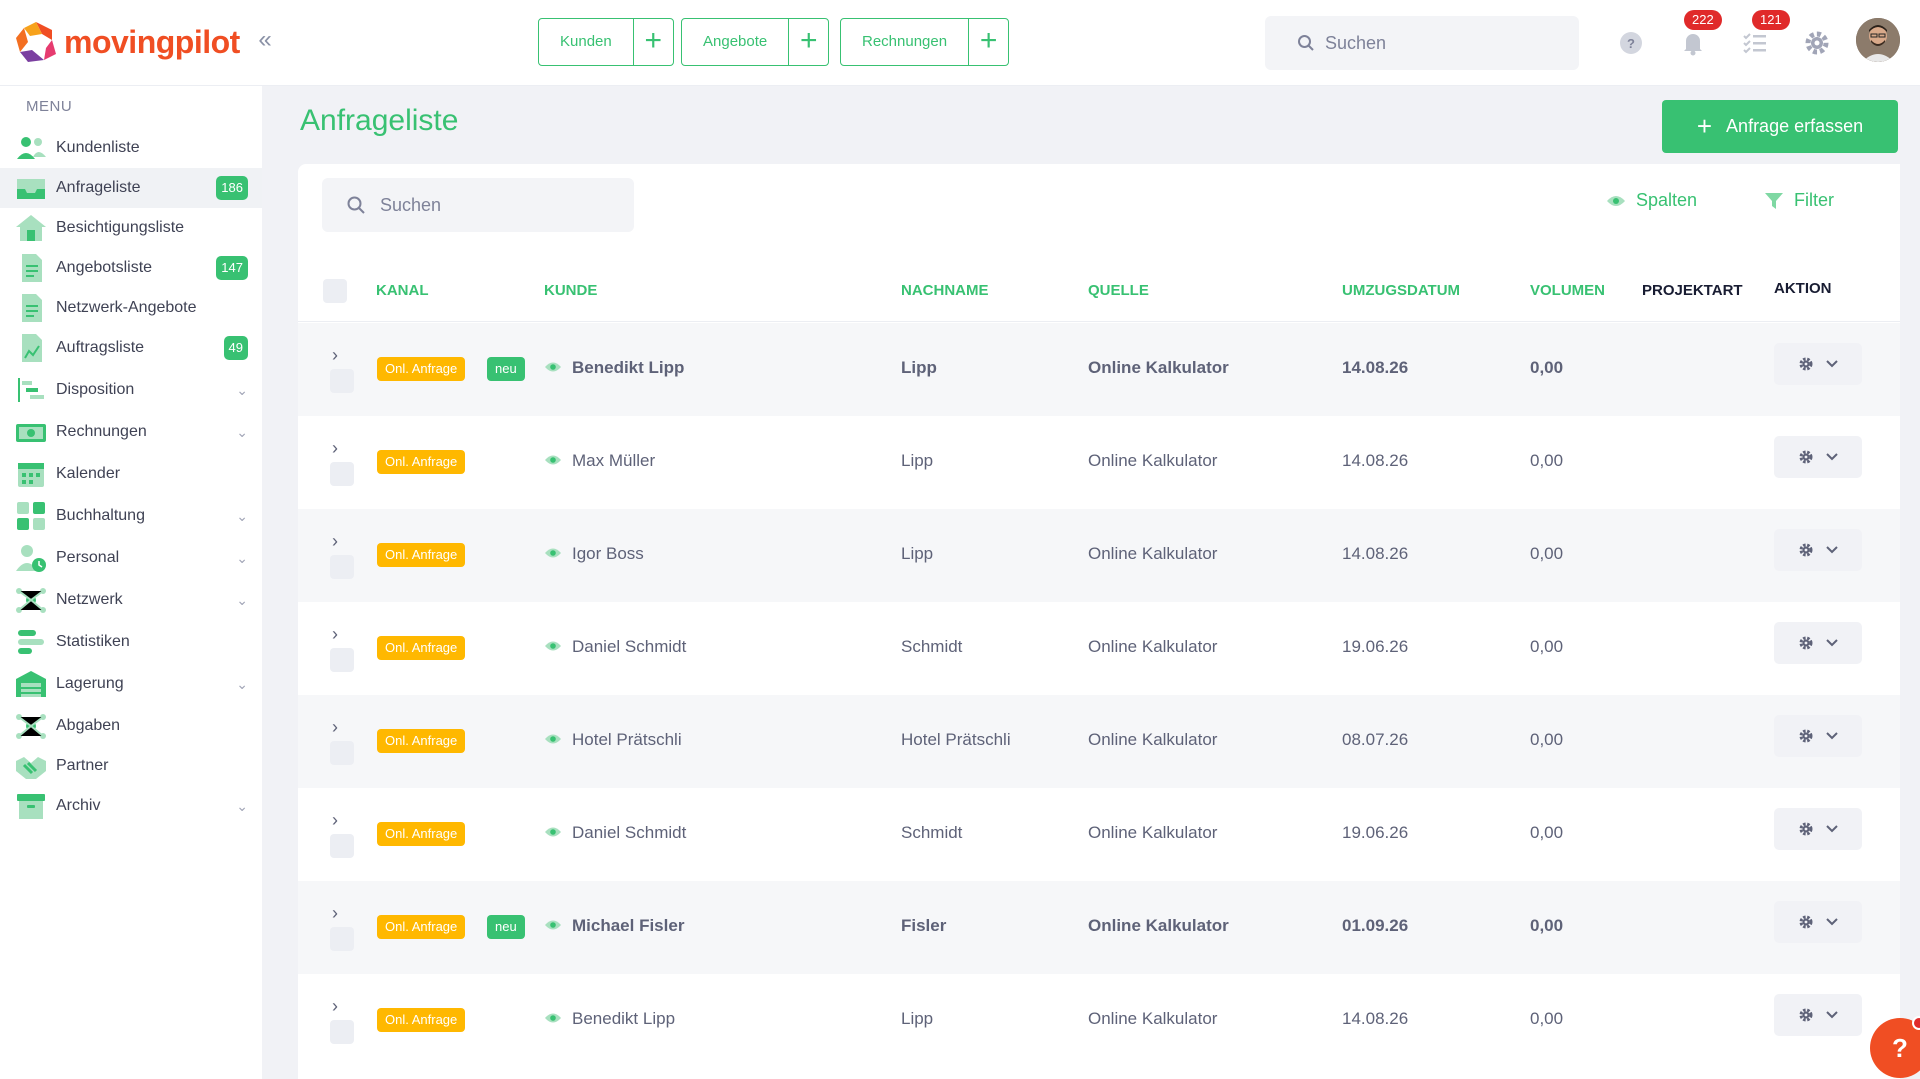  Describe the element at coordinates (335, 291) in the screenshot. I see `select-all-checkbox` at that location.